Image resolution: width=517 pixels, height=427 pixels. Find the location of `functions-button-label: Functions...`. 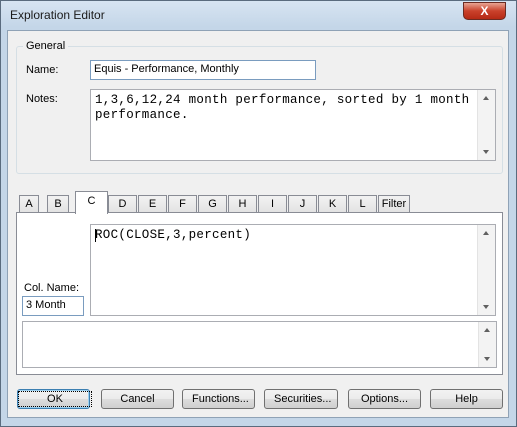

functions-button-label: Functions... is located at coordinates (220, 399).